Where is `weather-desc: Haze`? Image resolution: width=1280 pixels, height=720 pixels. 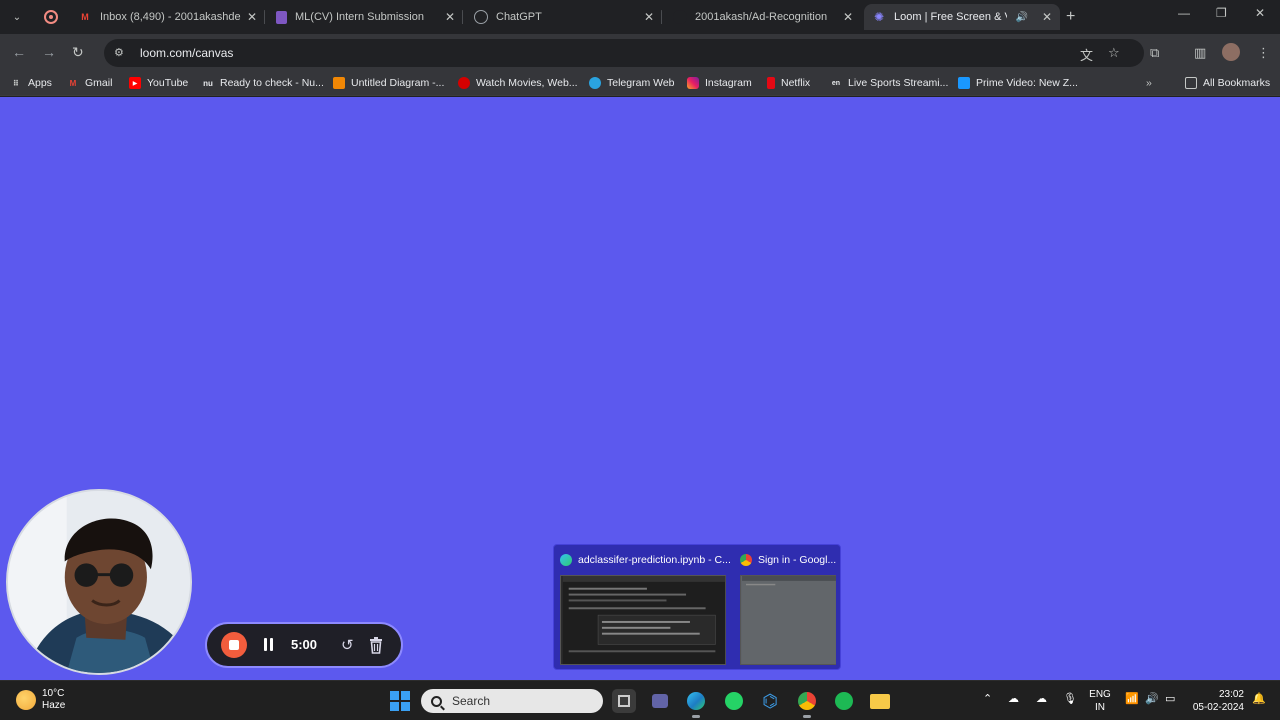 weather-desc: Haze is located at coordinates (54, 705).